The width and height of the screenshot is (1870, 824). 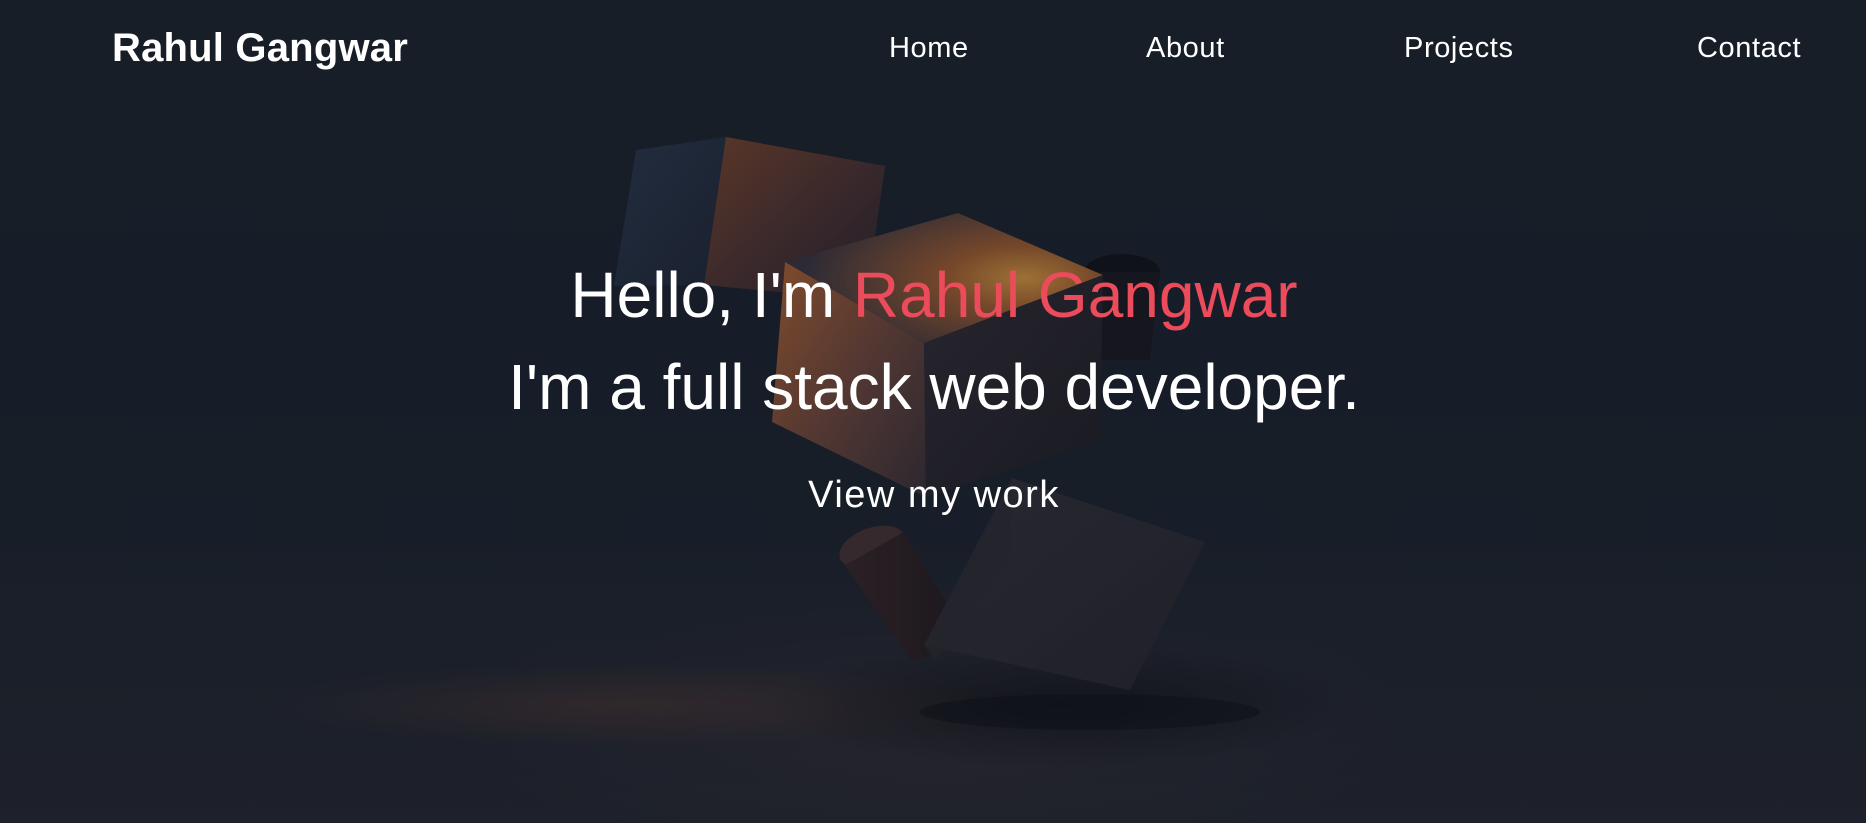 I want to click on main-navigation: Home About Projects Contact, so click(x=934, y=52).